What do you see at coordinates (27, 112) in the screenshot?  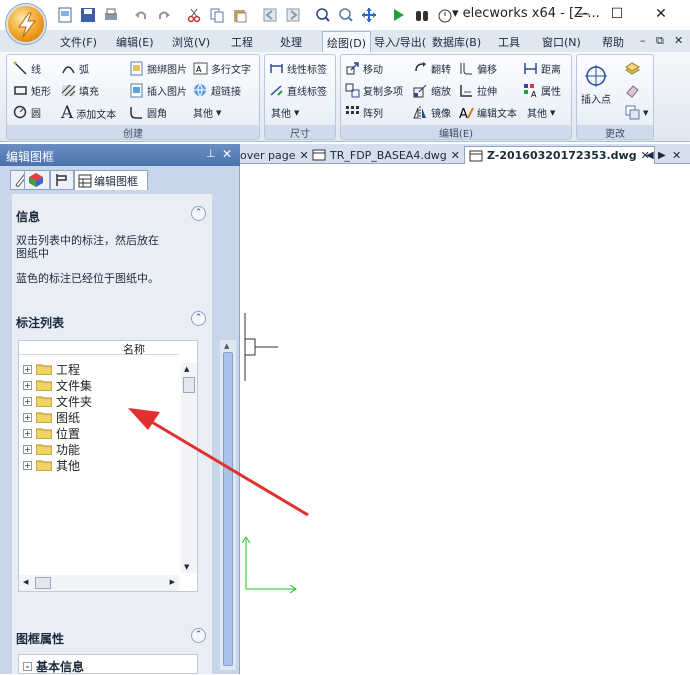 I see `circle-button: 圆` at bounding box center [27, 112].